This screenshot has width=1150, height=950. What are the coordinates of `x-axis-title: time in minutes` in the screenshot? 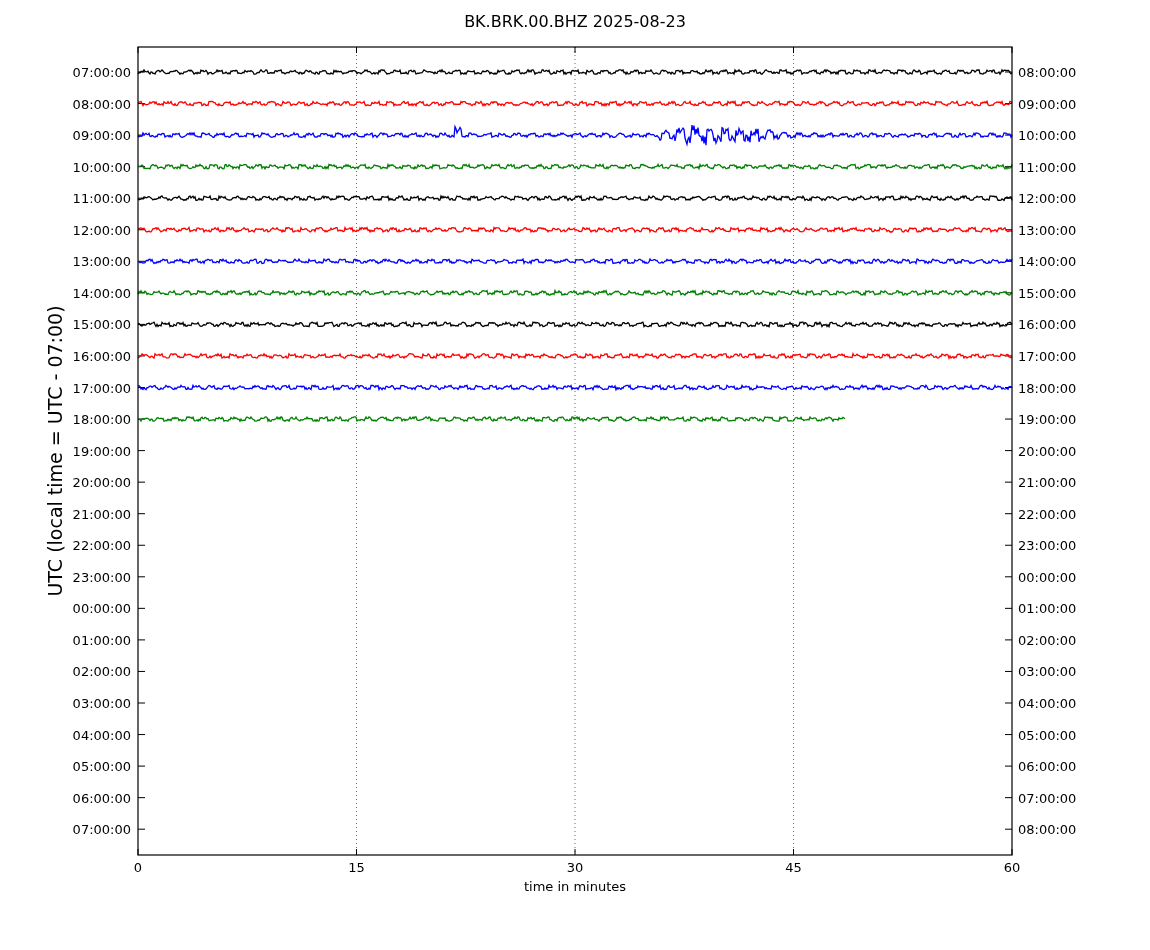 It's located at (575, 886).